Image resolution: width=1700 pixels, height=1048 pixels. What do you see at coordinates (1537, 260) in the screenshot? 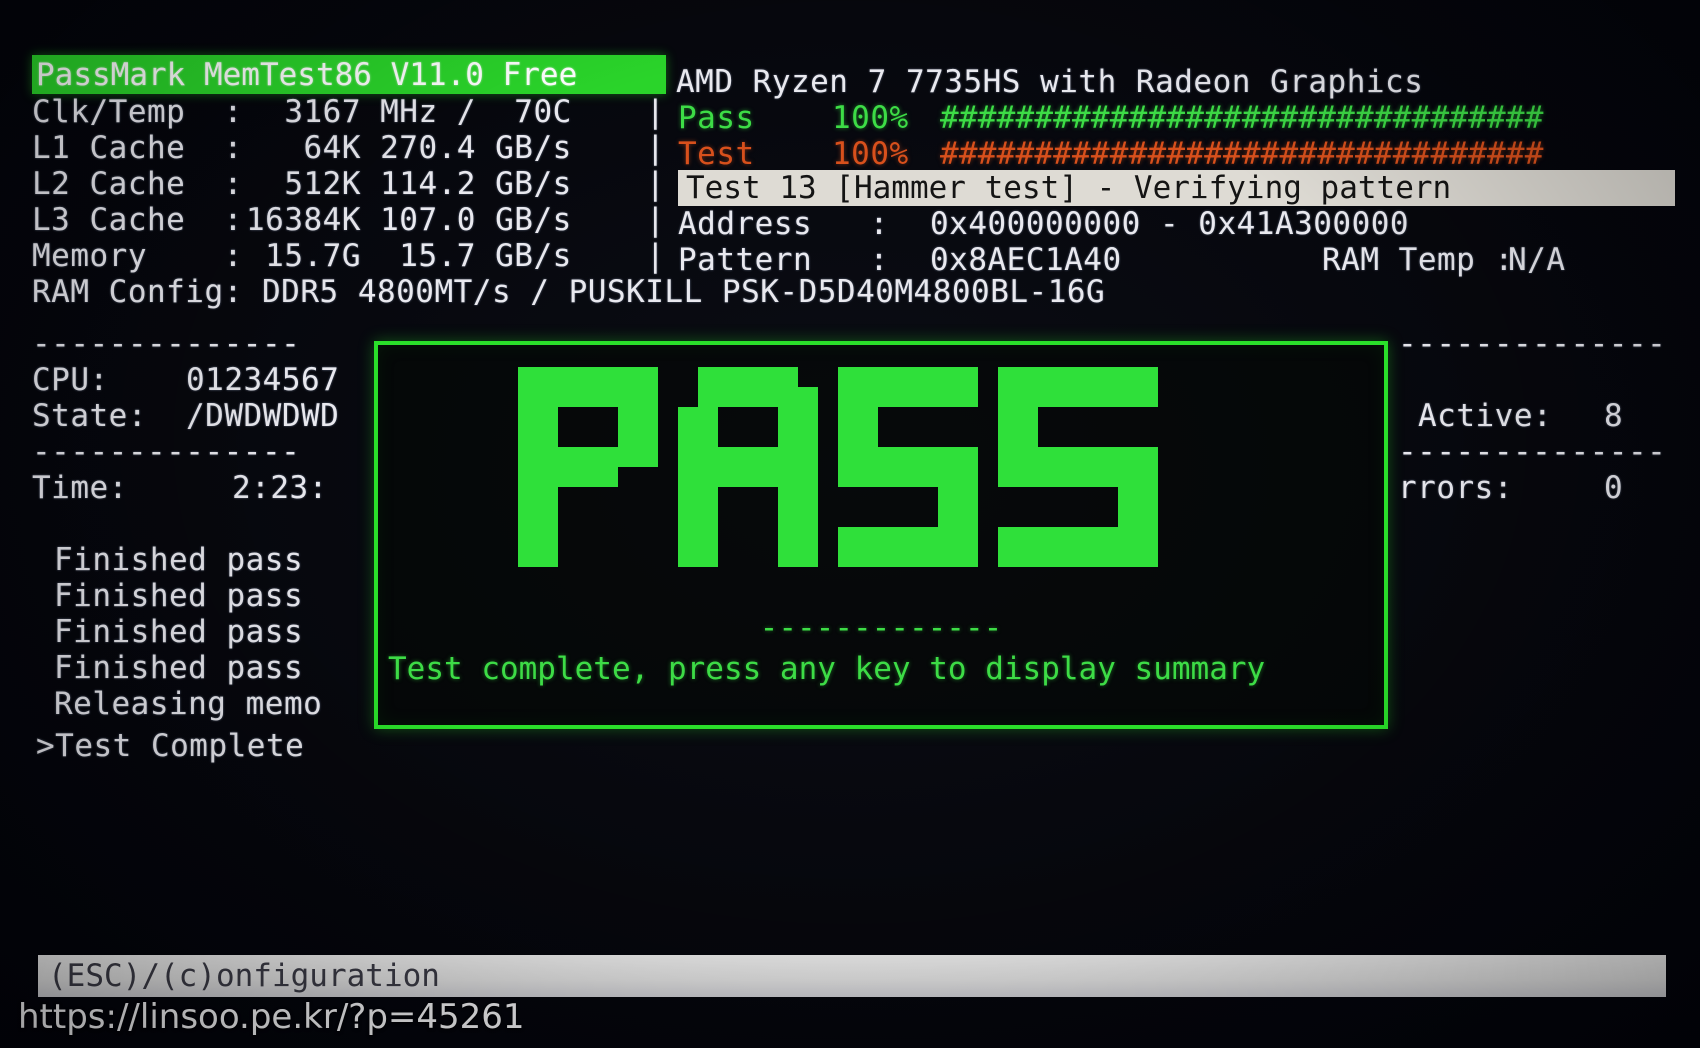
I see `ram-temp-value: N/A` at bounding box center [1537, 260].